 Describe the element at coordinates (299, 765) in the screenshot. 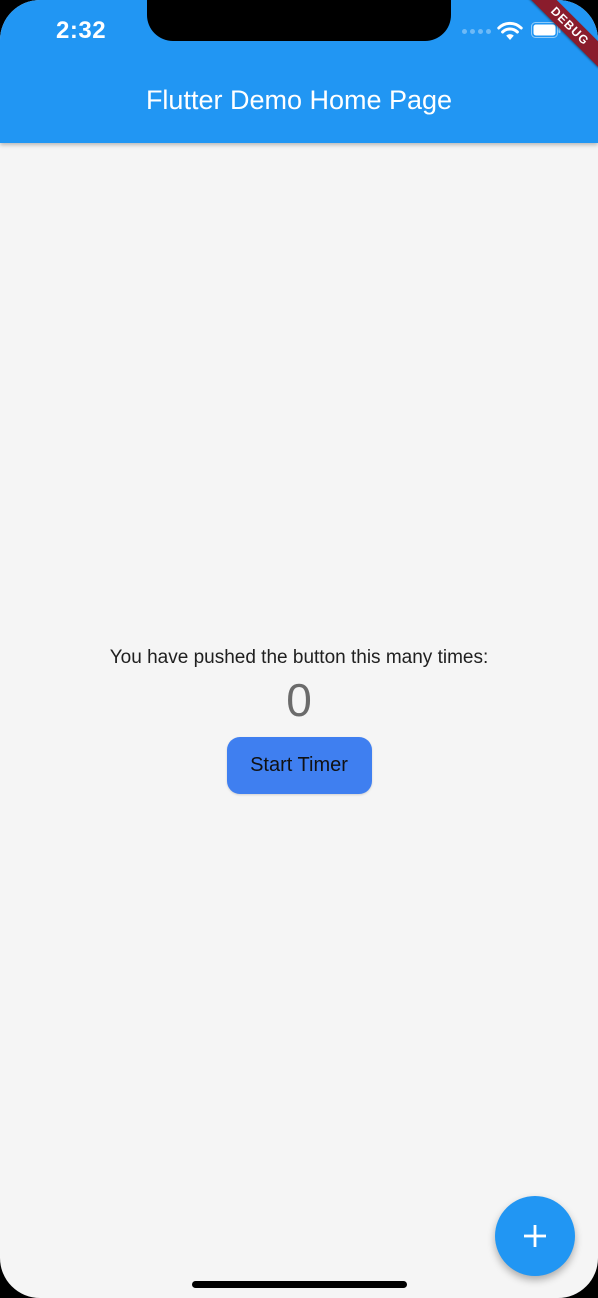

I see `start-timer-button: Start Timer` at that location.